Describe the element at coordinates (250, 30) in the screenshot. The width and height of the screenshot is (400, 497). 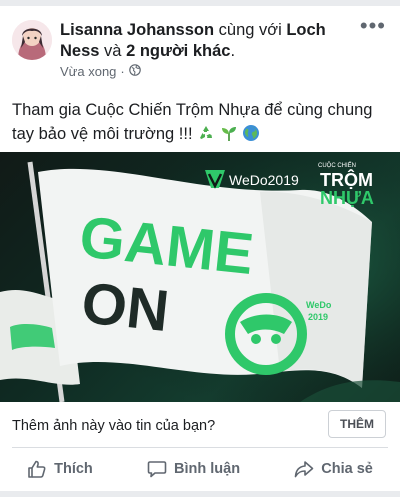
I see `with-text: cùng với` at that location.